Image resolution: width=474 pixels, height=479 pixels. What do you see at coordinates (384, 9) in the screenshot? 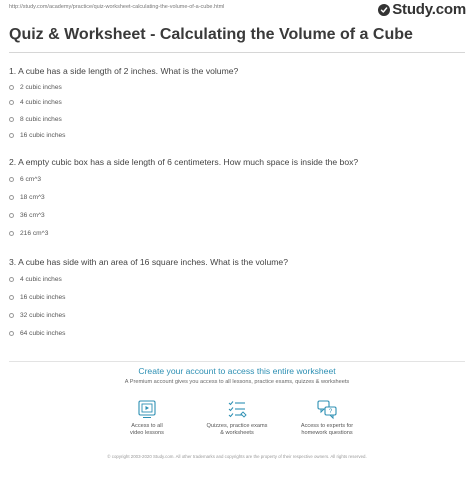
I see `study-logo-icon` at bounding box center [384, 9].